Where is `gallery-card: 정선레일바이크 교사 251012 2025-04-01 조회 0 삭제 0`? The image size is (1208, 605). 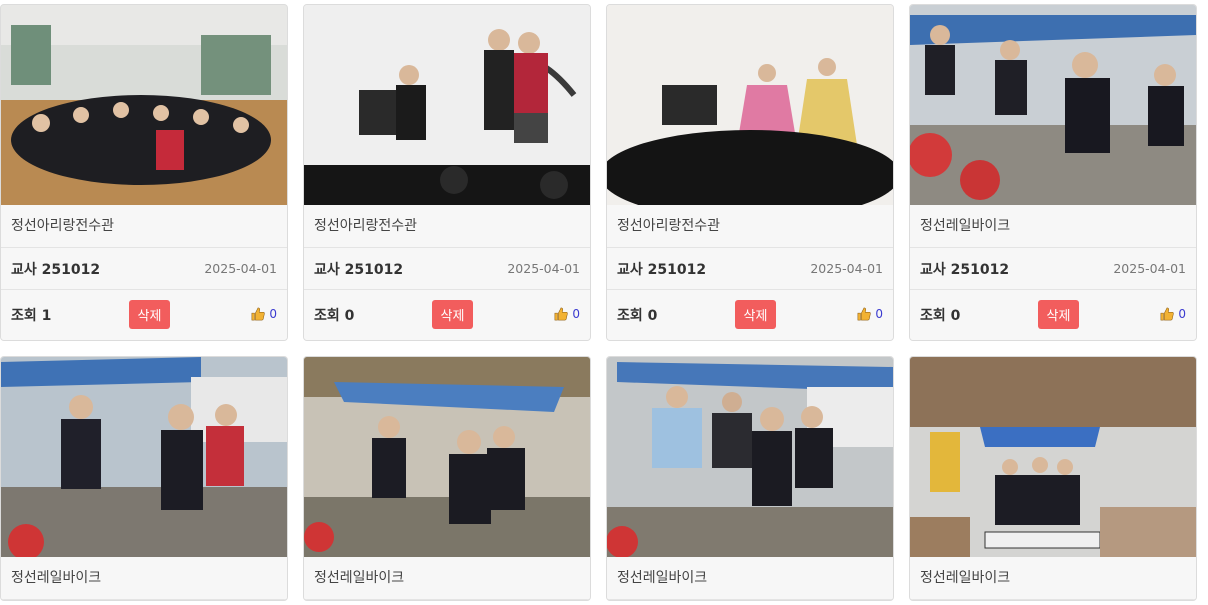 gallery-card: 정선레일바이크 교사 251012 2025-04-01 조회 0 삭제 0 is located at coordinates (1053, 172).